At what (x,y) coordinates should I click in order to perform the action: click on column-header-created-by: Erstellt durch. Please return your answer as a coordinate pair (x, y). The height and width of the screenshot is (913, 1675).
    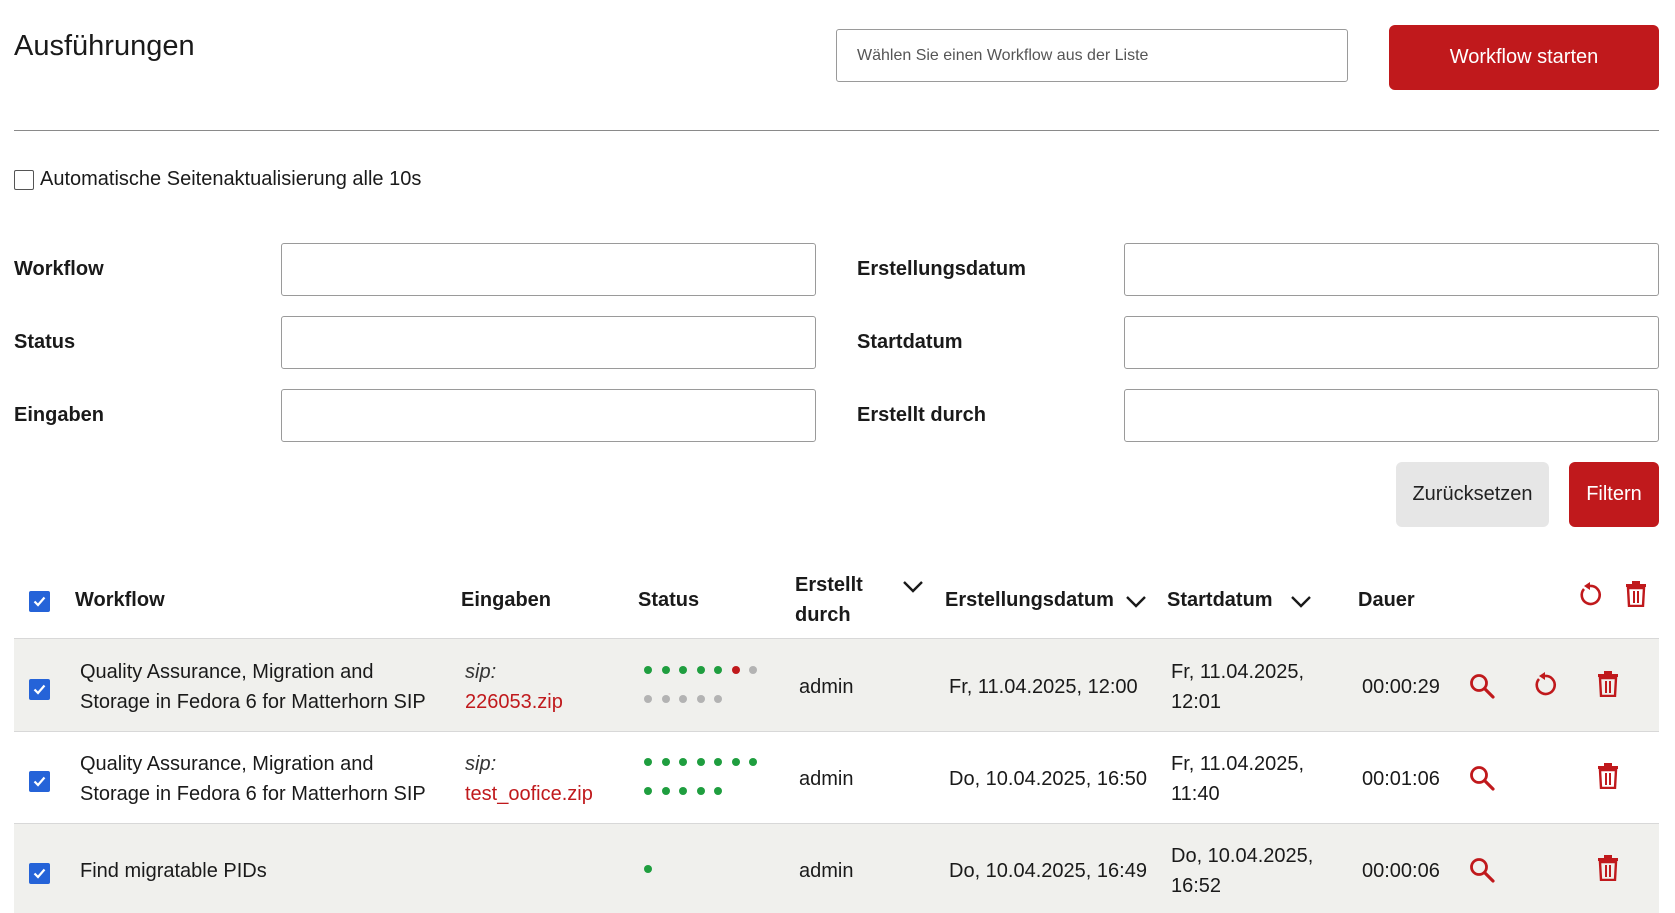
    Looking at the image, I should click on (829, 600).